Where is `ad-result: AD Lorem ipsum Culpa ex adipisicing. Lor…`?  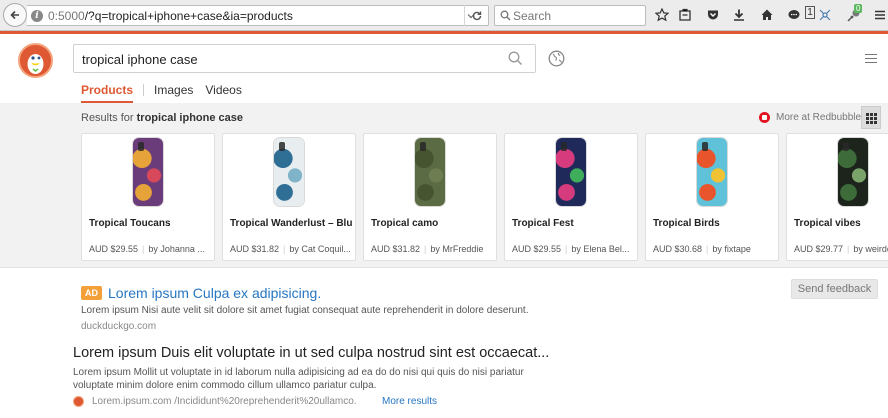
ad-result: AD Lorem ipsum Culpa ex adipisicing. Lor… is located at coordinates (316, 308).